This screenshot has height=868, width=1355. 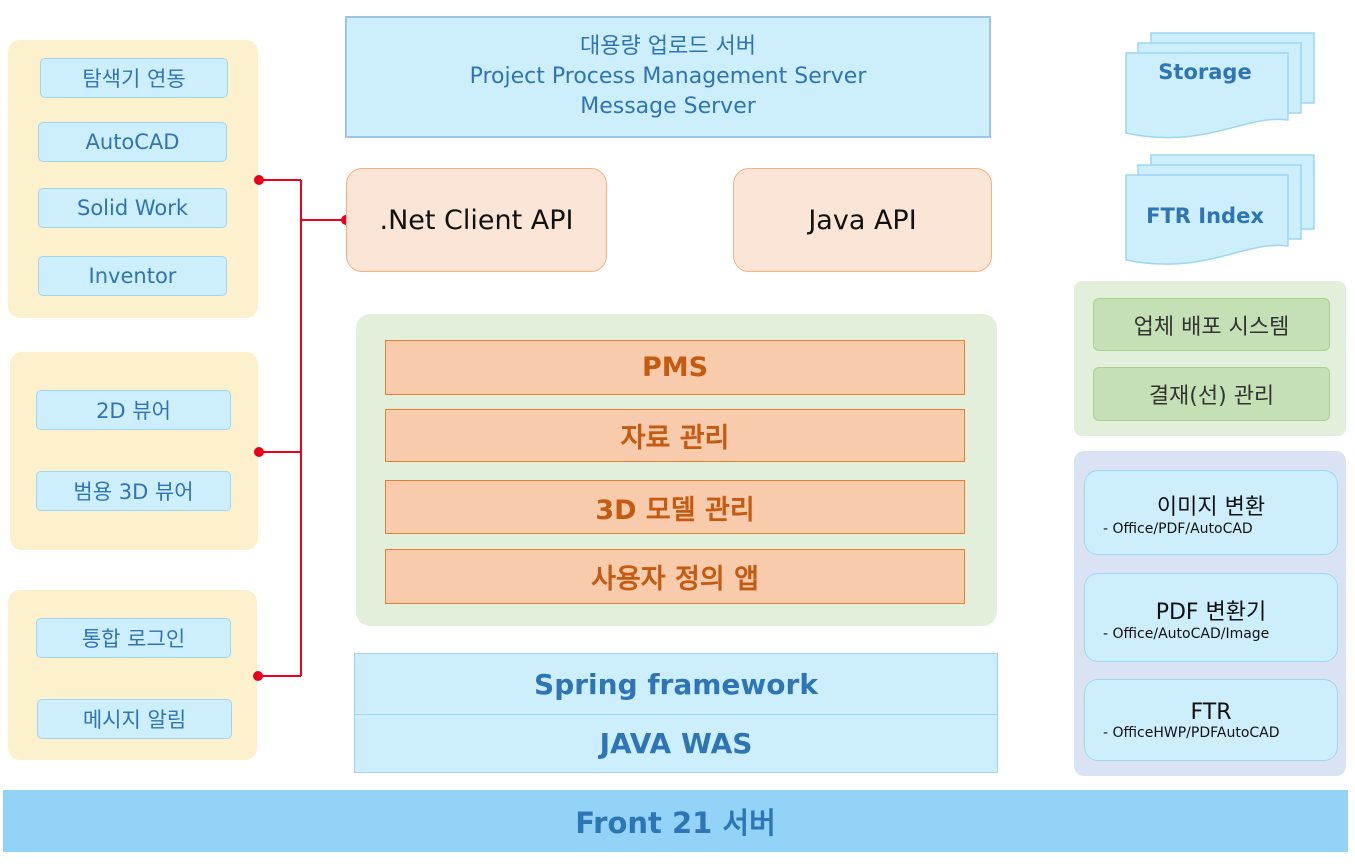 I want to click on server-line: Message Server, so click(x=668, y=106).